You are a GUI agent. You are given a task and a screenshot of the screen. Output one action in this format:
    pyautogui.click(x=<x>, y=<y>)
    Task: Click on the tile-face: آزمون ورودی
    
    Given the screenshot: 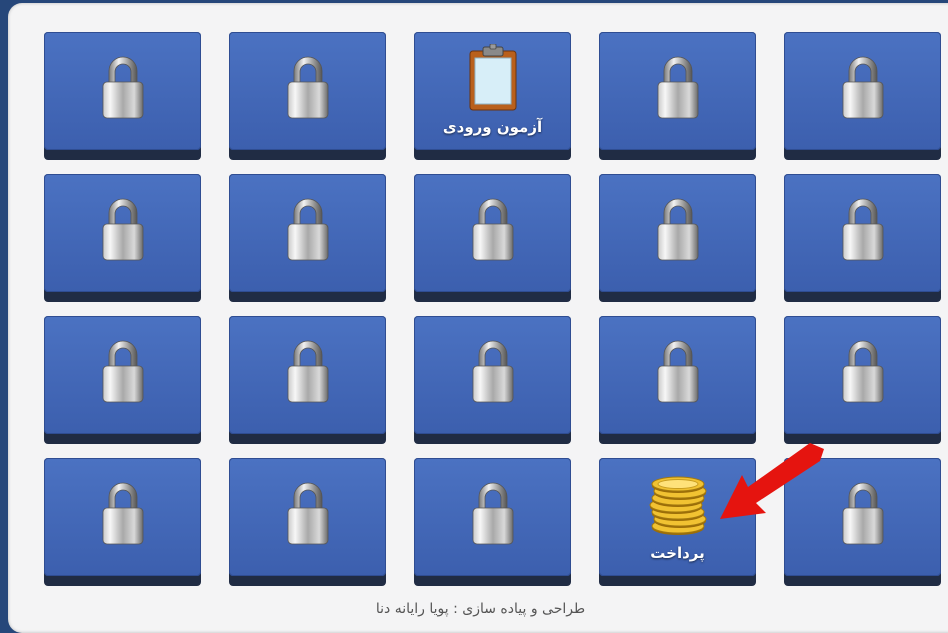 What is the action you would take?
    pyautogui.click(x=492, y=91)
    